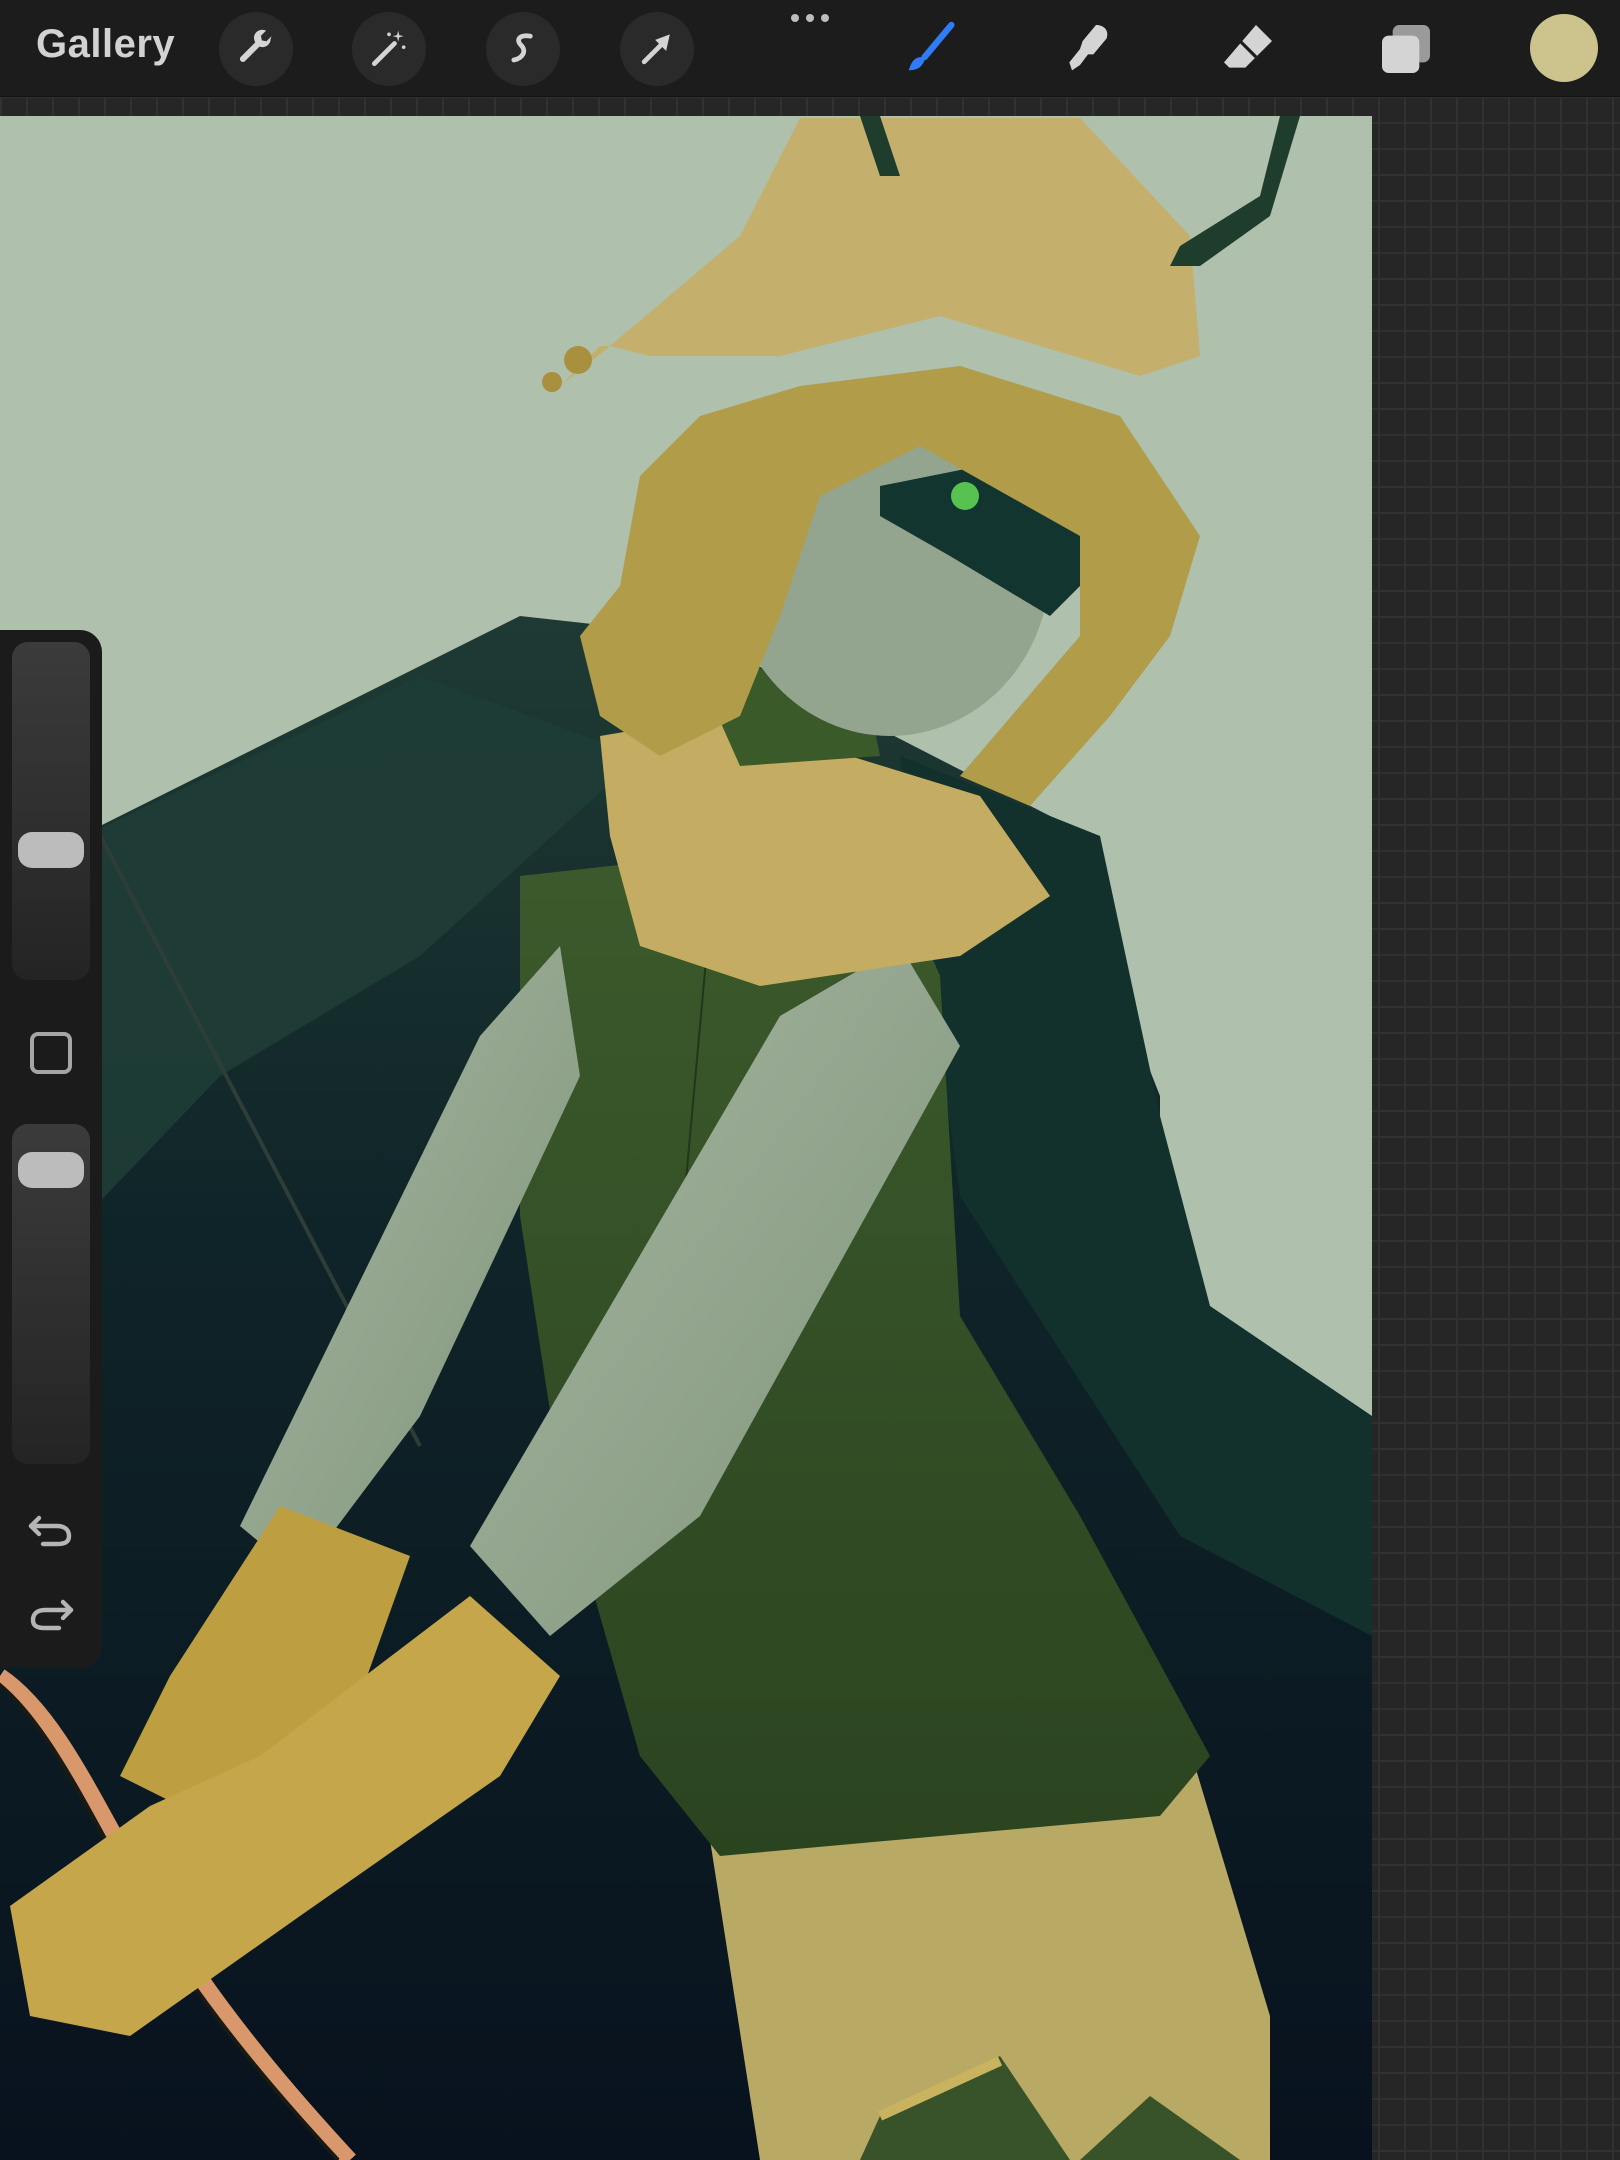  I want to click on brush-opacity-slider, so click(51, 1294).